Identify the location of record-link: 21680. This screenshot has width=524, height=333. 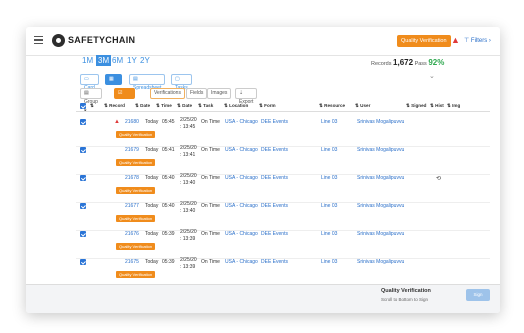
(132, 122).